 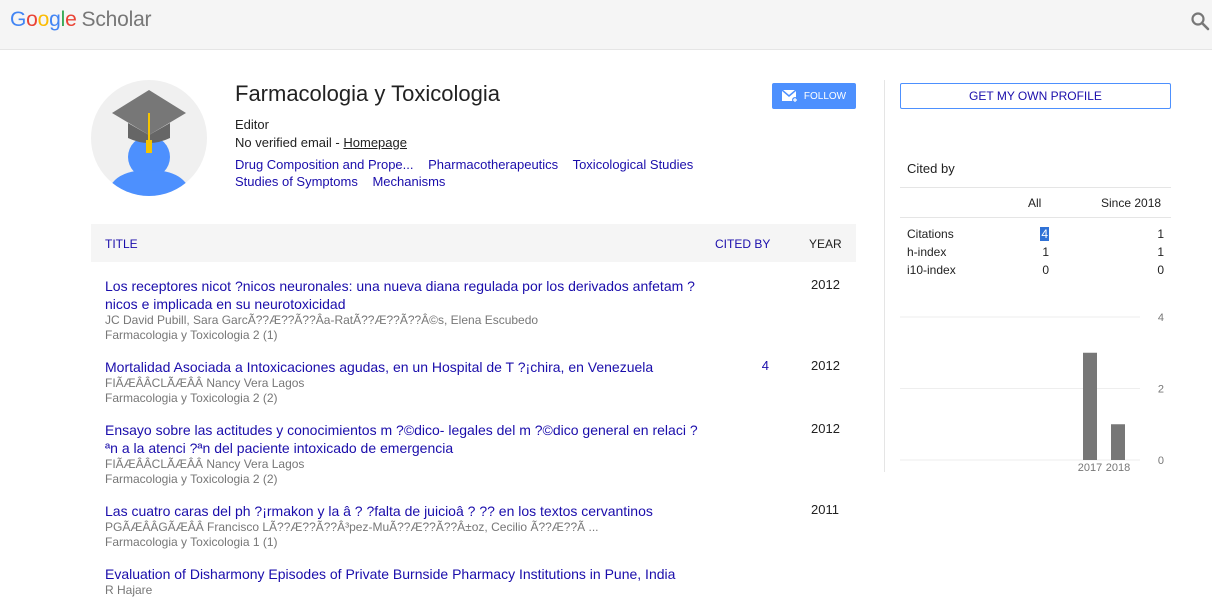 I want to click on metric-label: h-index, so click(x=927, y=252).